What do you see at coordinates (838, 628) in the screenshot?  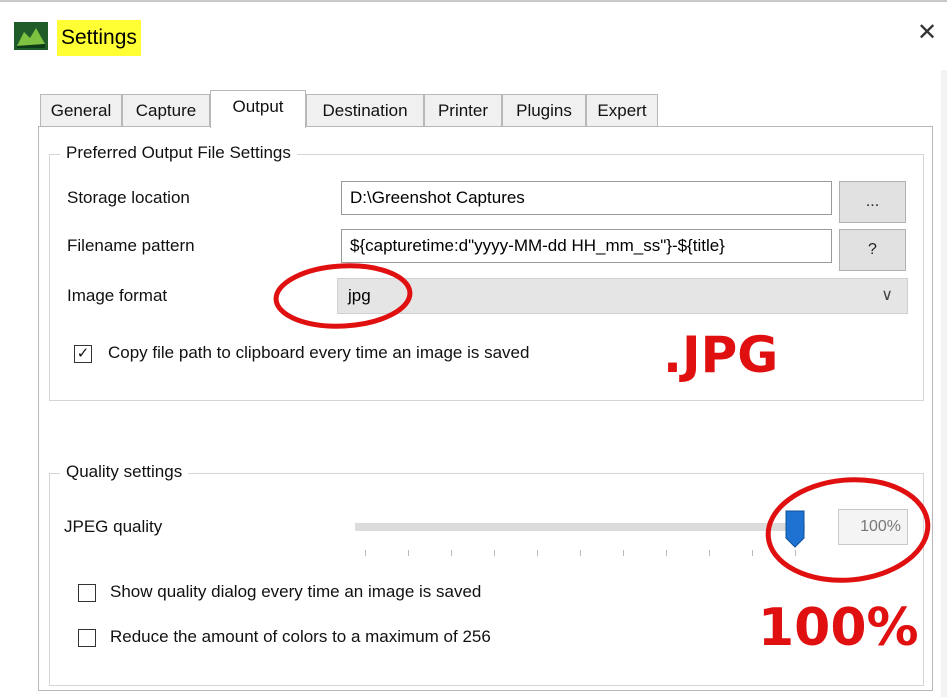 I see `percent-annotation: 100%` at bounding box center [838, 628].